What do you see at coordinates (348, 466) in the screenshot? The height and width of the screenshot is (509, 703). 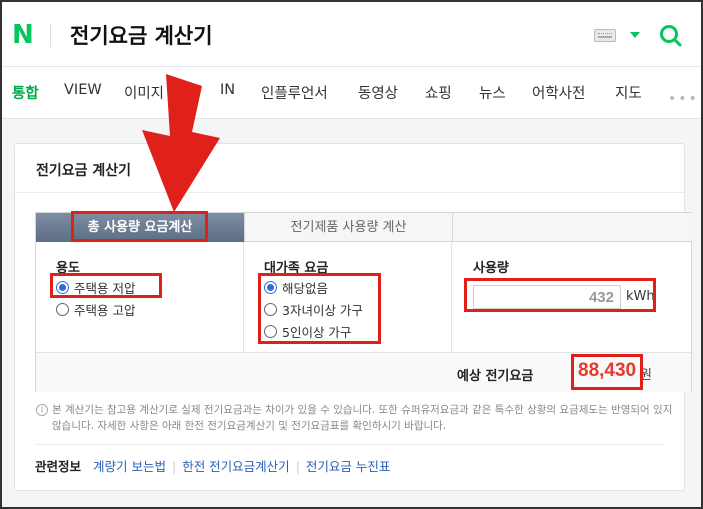 I see `link-progressive-rate: 전기요금 누진표` at bounding box center [348, 466].